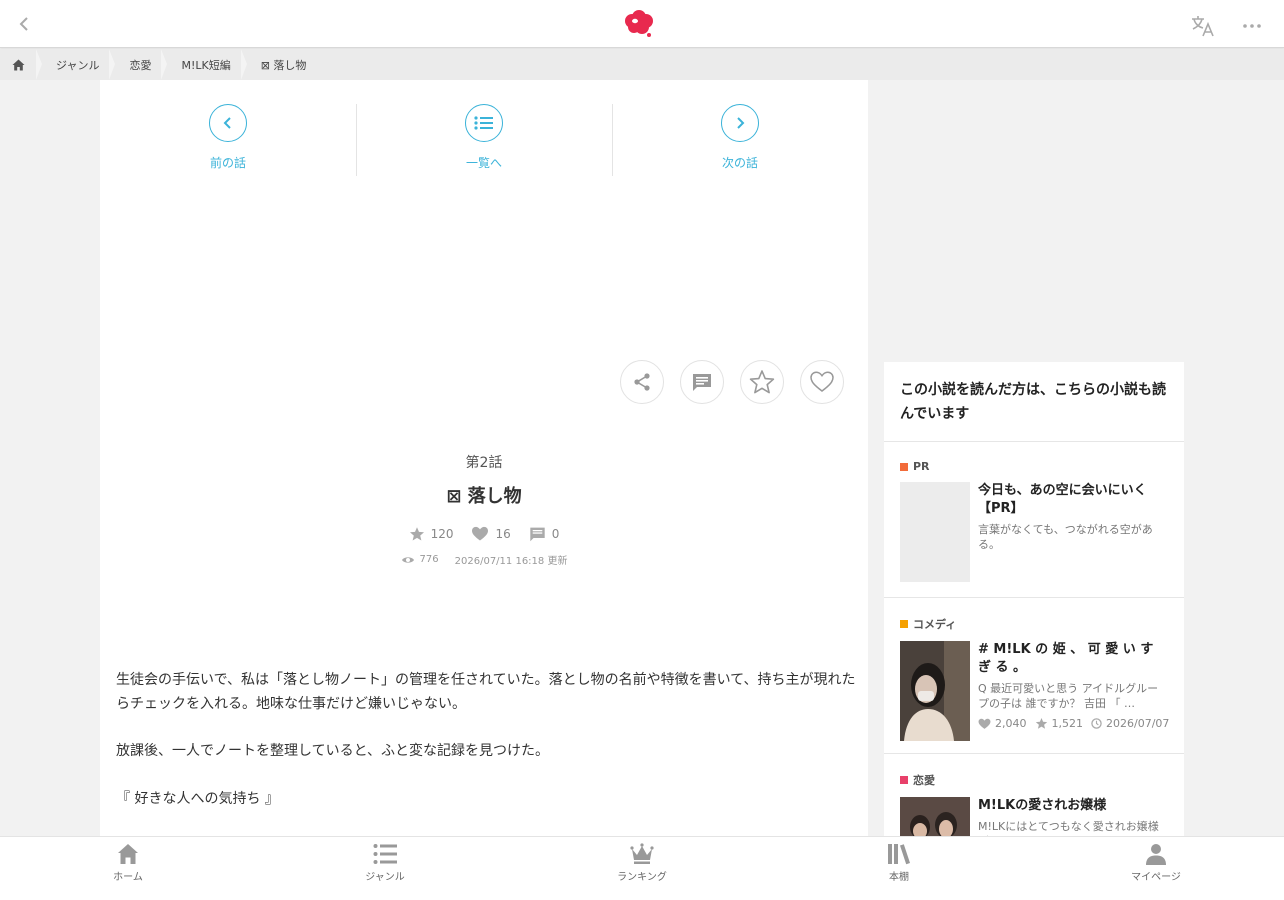 The height and width of the screenshot is (900, 1284). I want to click on share-button, so click(642, 382).